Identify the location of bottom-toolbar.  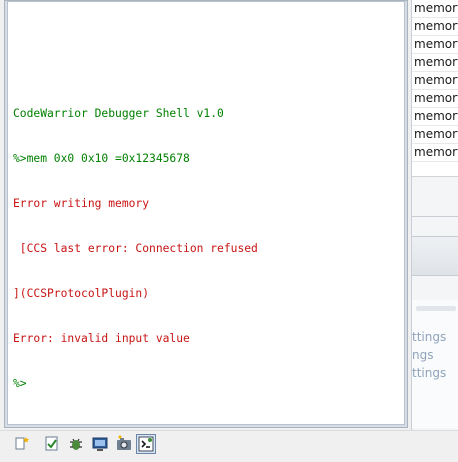
(229, 446).